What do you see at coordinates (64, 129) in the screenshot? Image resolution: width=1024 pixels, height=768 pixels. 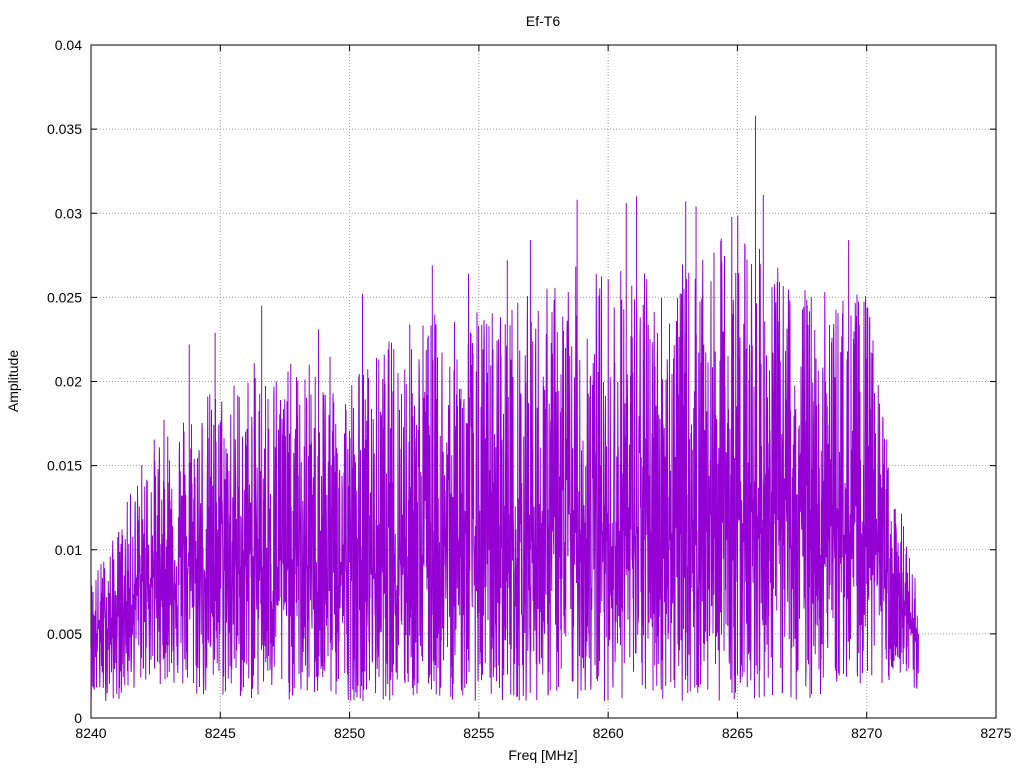 I see `y-tick-label: 0.035` at bounding box center [64, 129].